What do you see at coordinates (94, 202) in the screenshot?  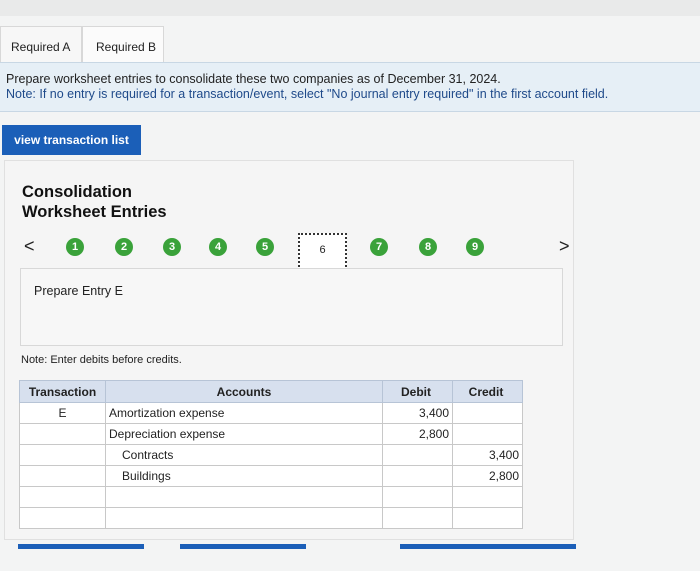 I see `panel-title: Consolidation Worksheet Entries` at bounding box center [94, 202].